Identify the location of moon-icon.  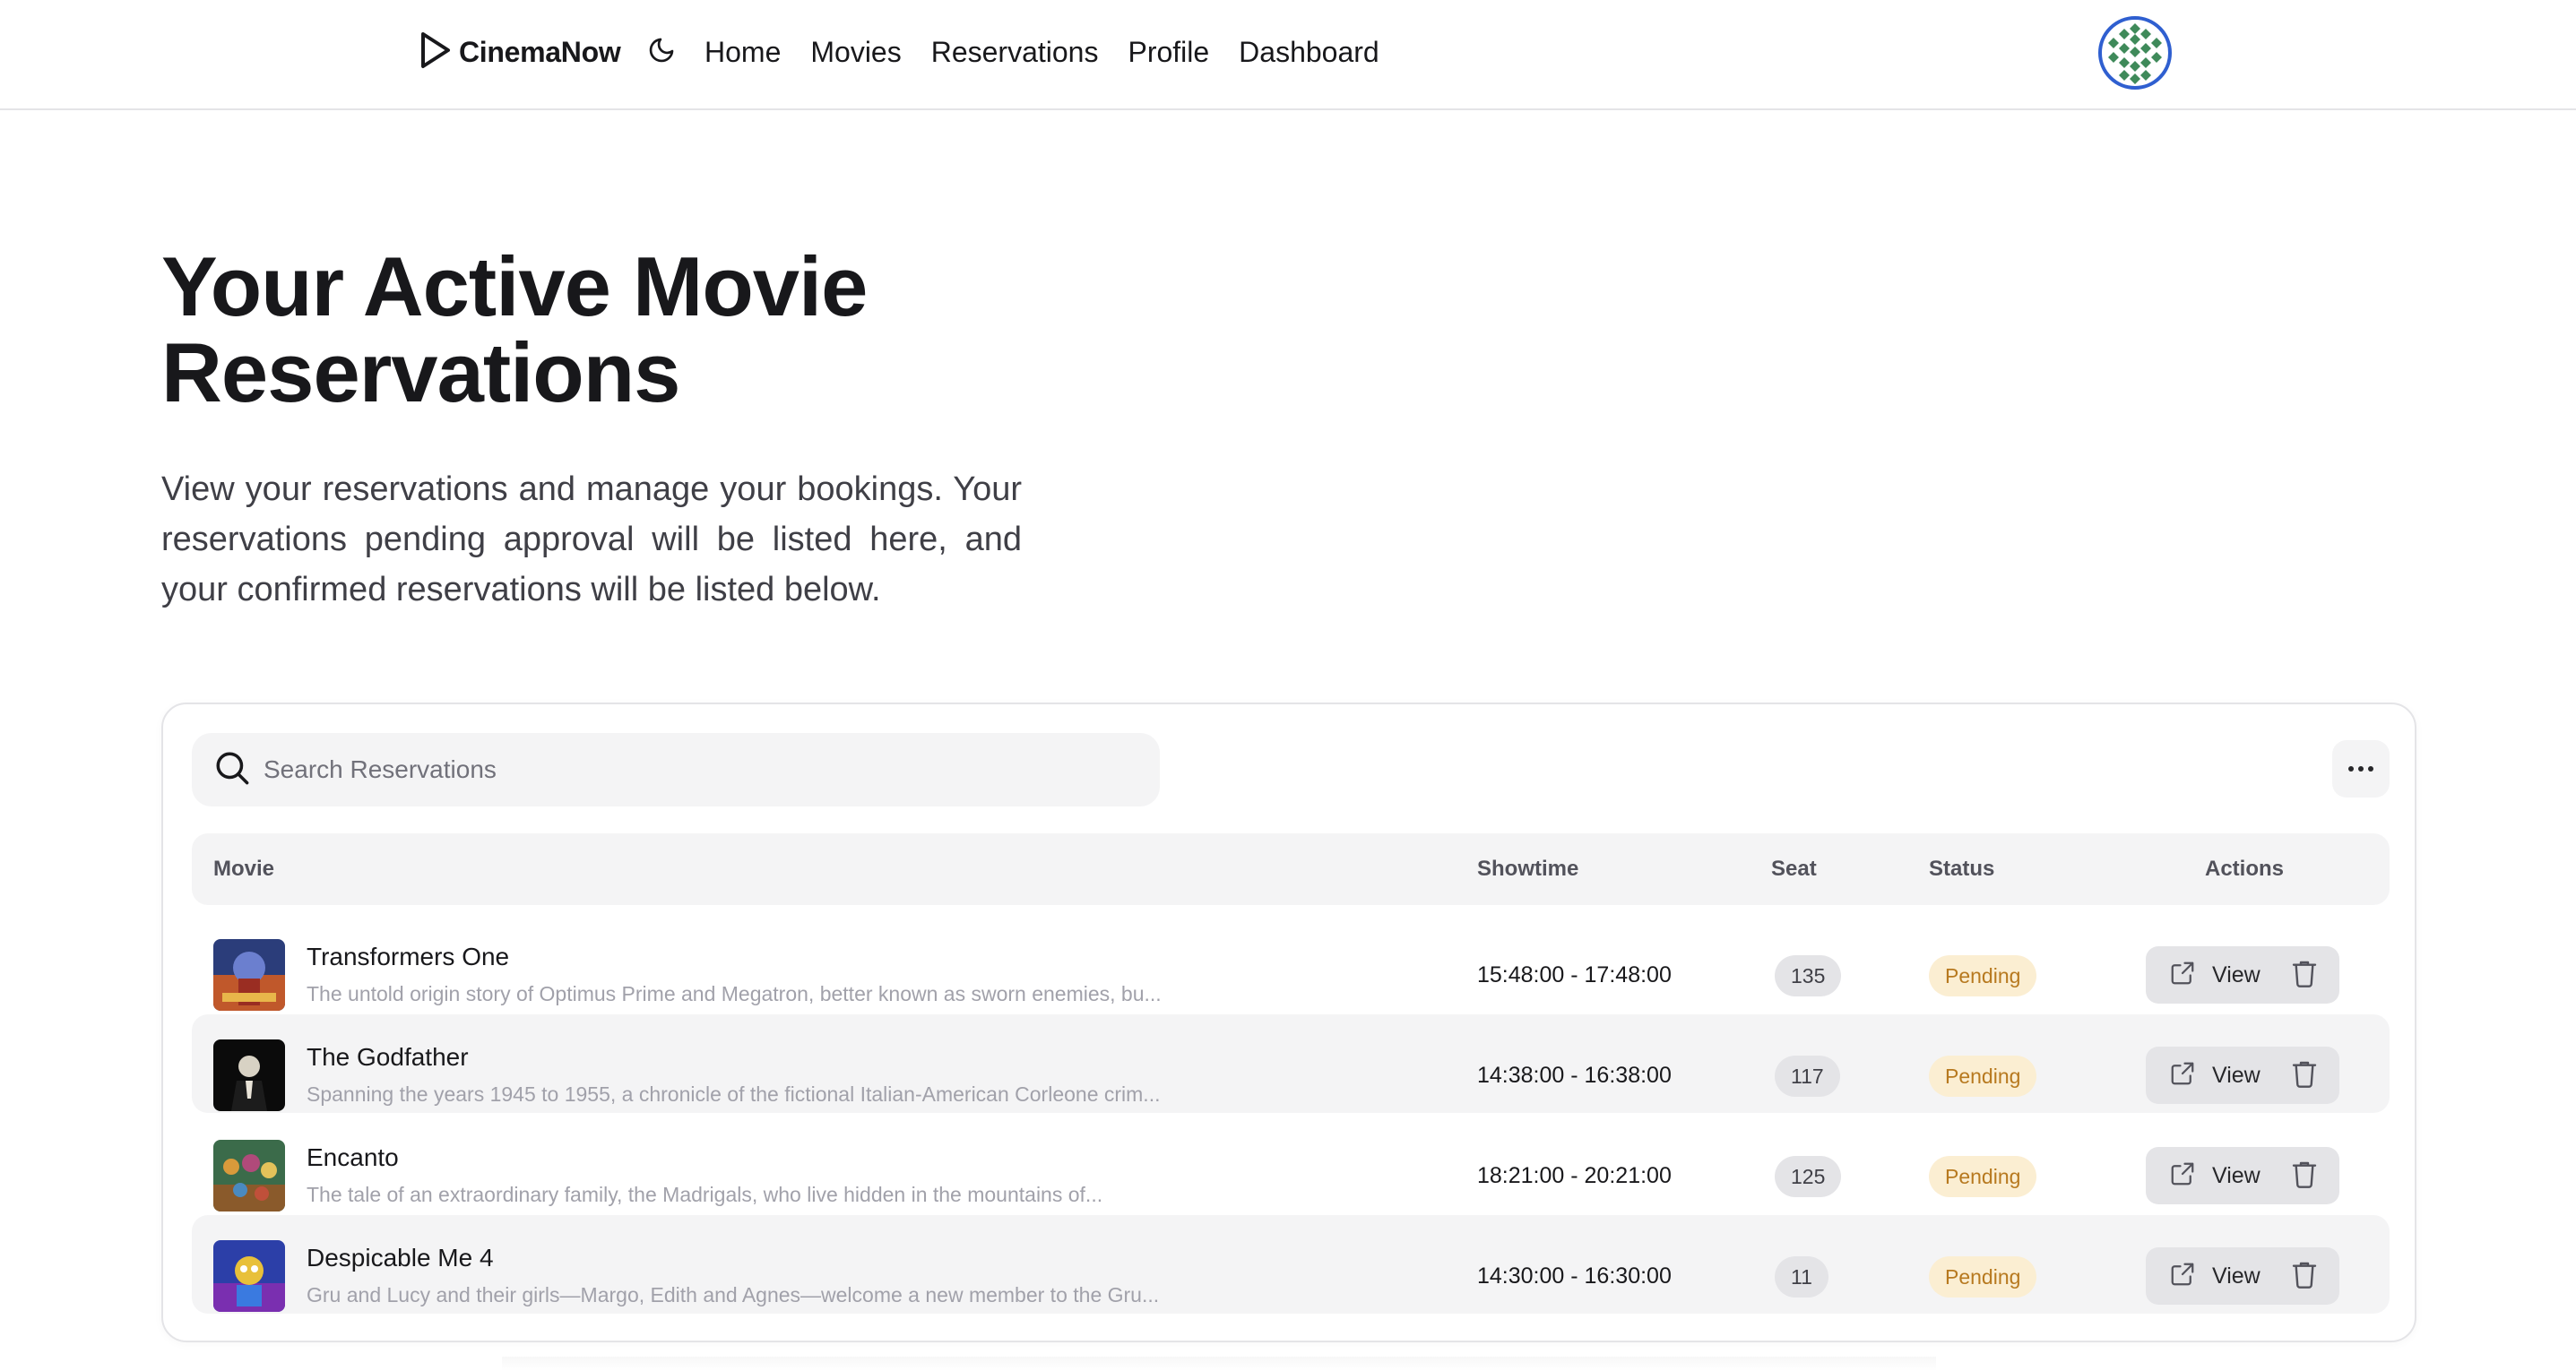
(661, 53).